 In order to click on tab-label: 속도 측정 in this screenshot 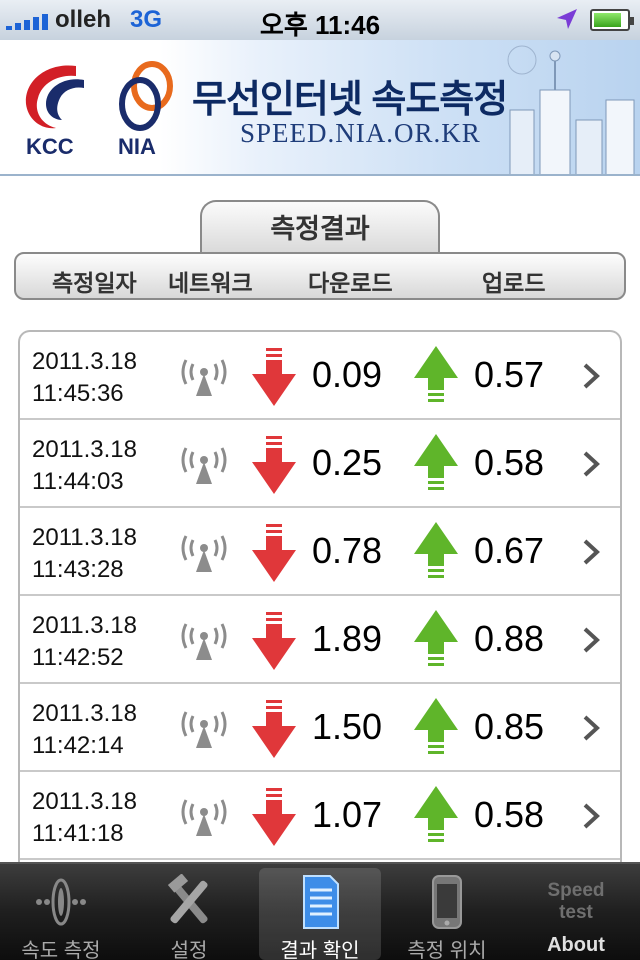, I will do `click(61, 950)`.